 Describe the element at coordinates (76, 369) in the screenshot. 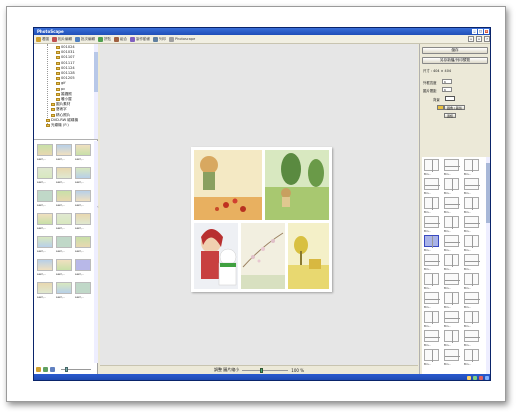

I see `thumbnail-size-slider` at that location.